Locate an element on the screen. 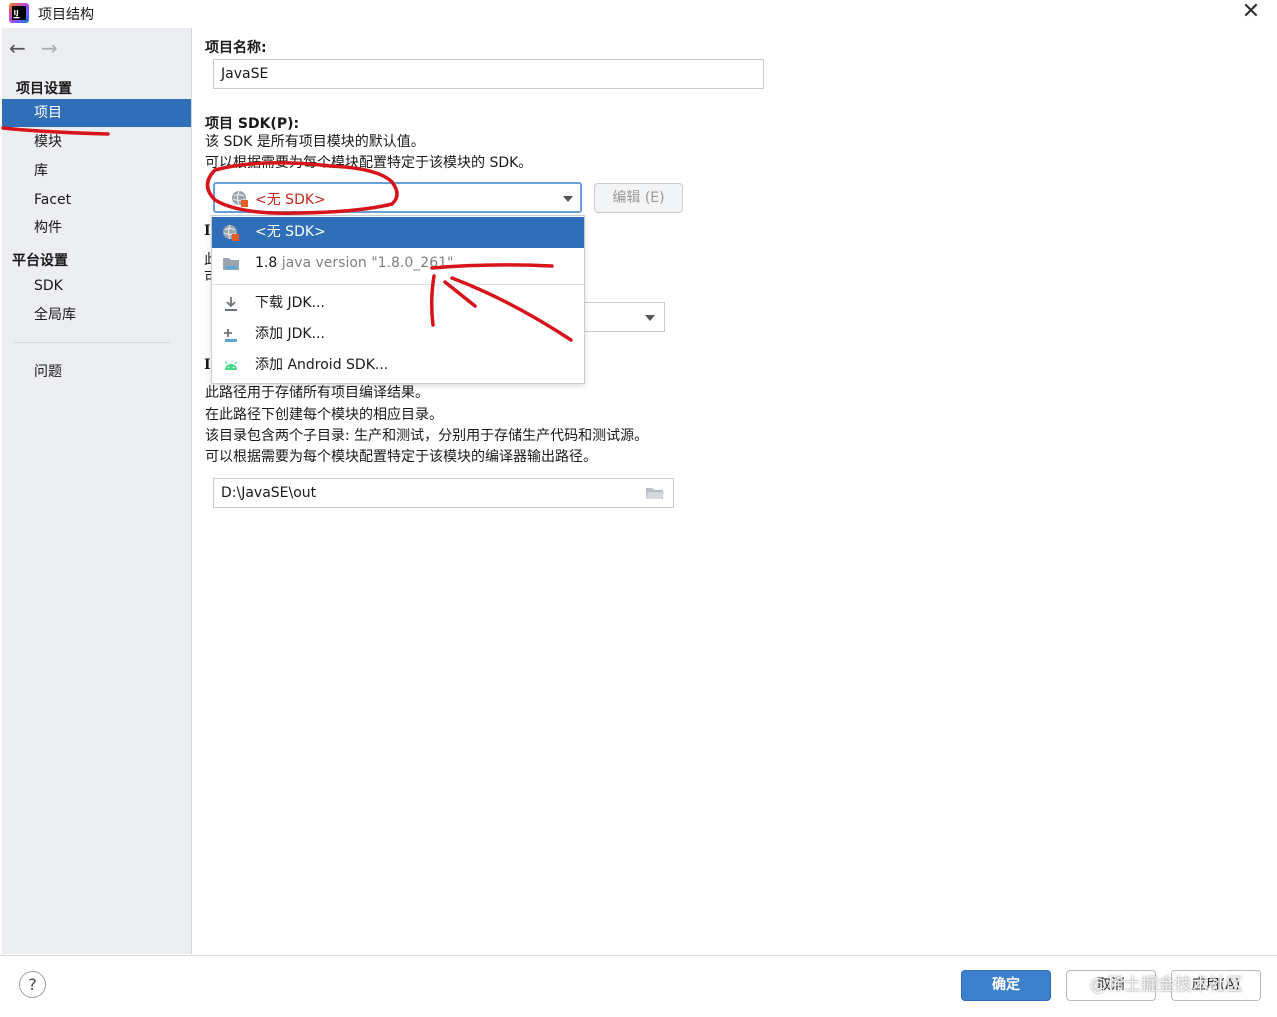 Image resolution: width=1277 pixels, height=1017 pixels. ok-button: 确定 is located at coordinates (1006, 985).